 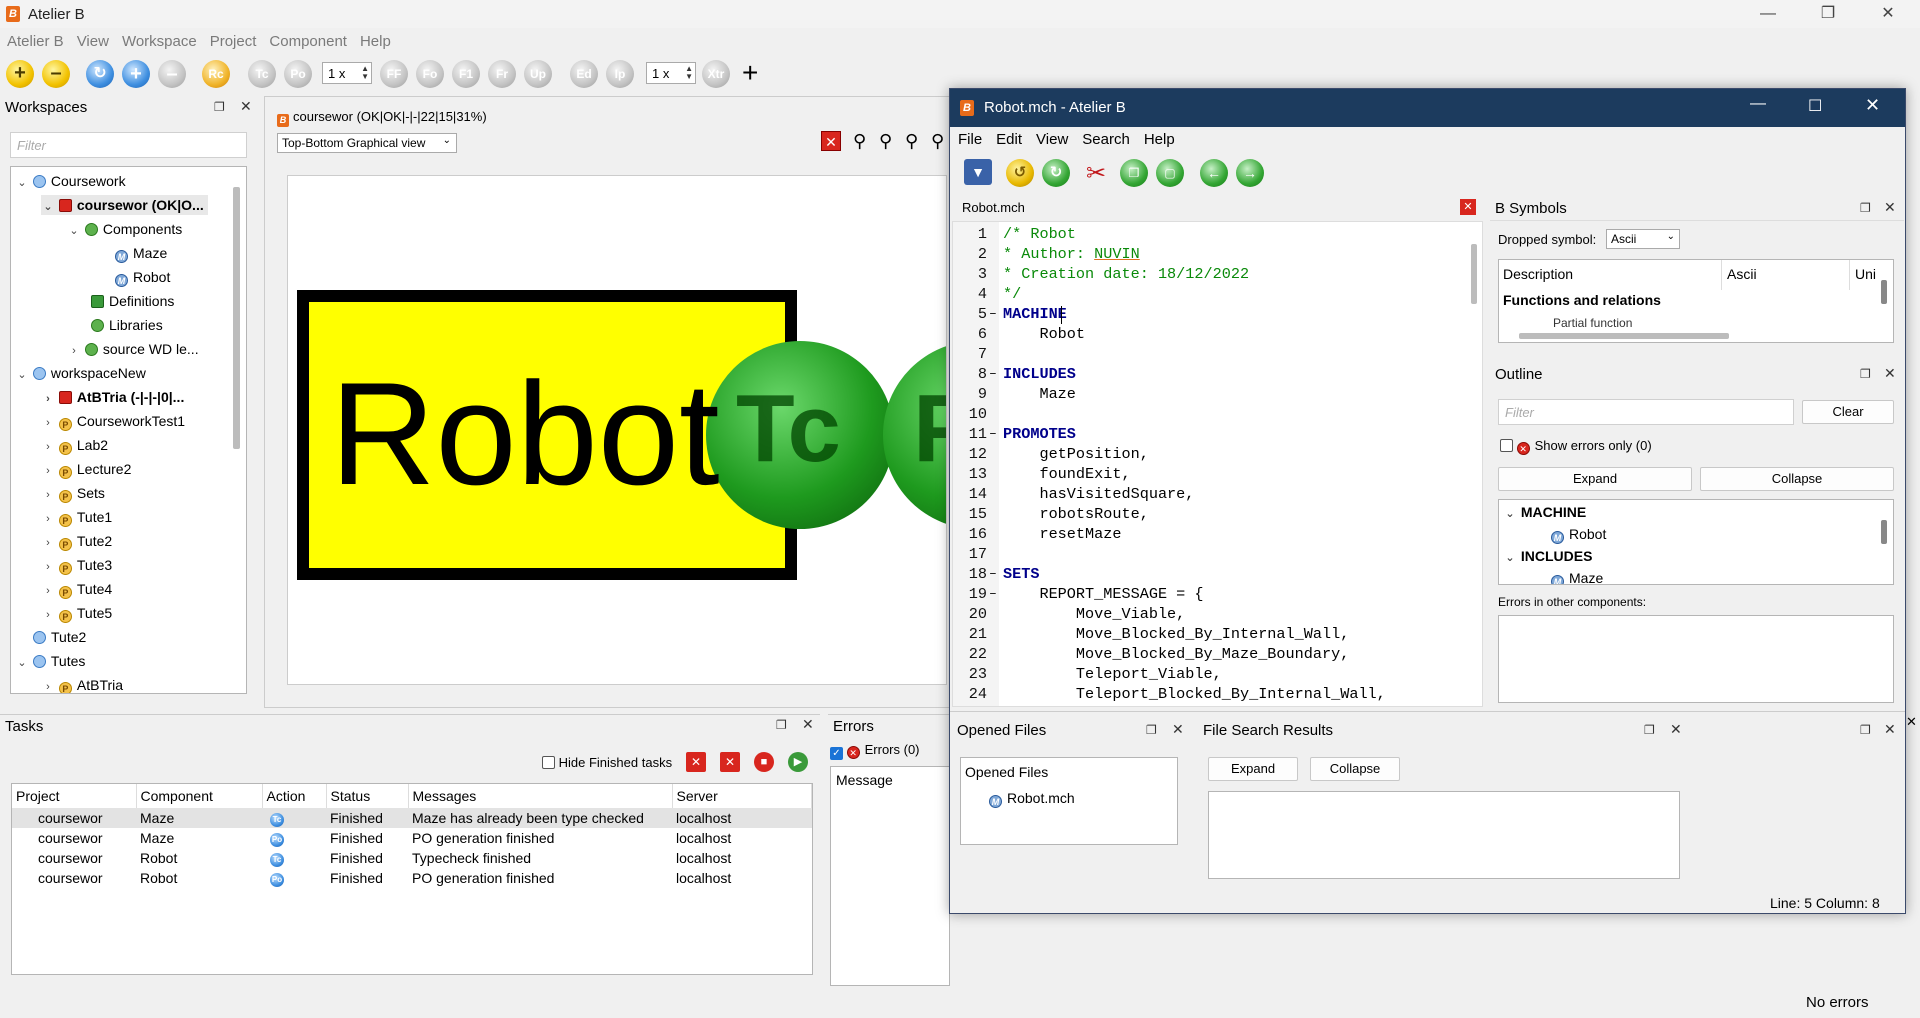 What do you see at coordinates (696, 762) in the screenshot?
I see `clear-finished-icon: ✕` at bounding box center [696, 762].